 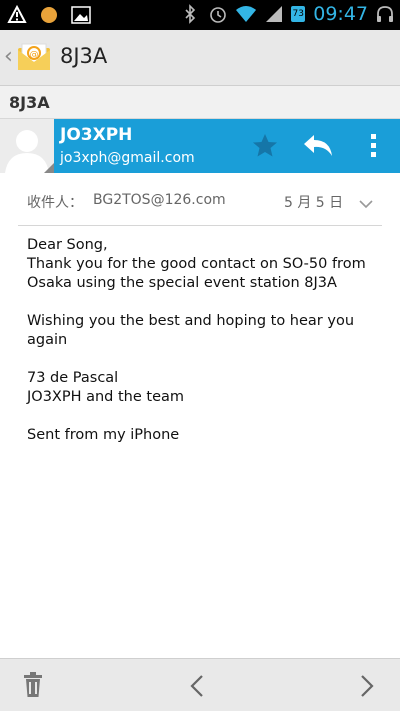 I want to click on sender-name: JO3XPH, so click(x=96, y=135).